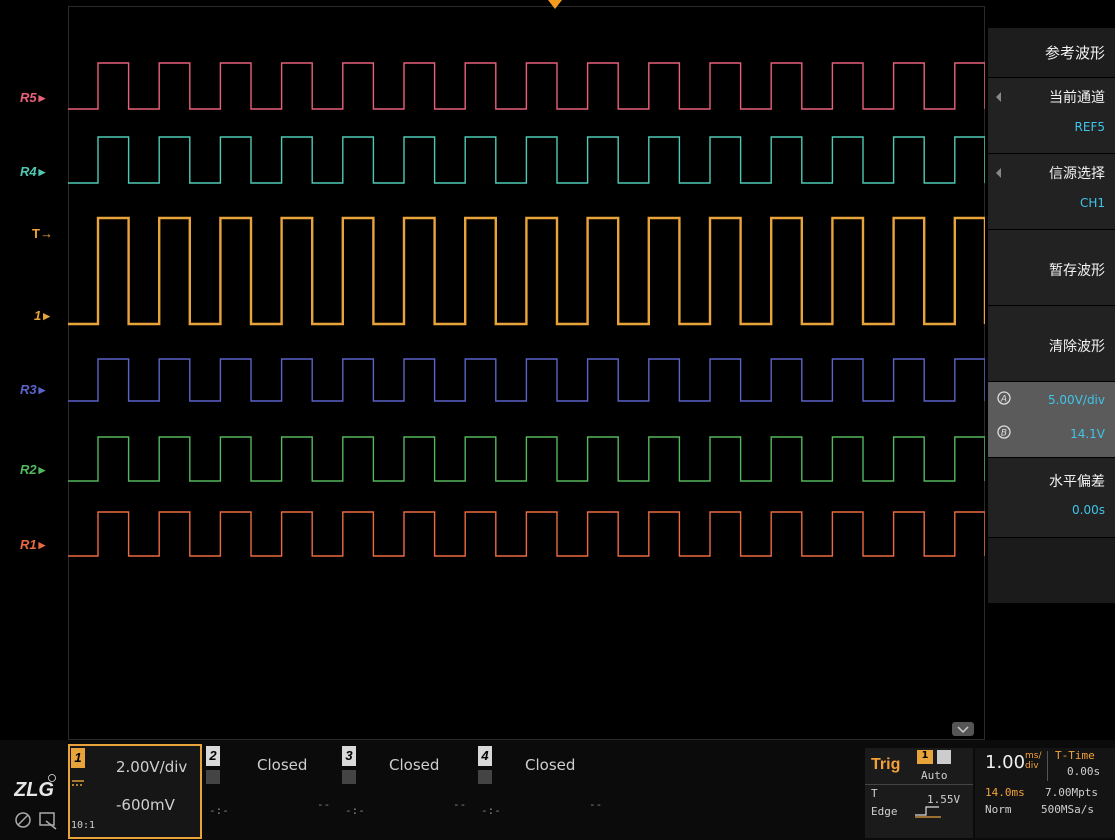 The height and width of the screenshot is (840, 1115). Describe the element at coordinates (928, 812) in the screenshot. I see `rising-edge-icon` at that location.